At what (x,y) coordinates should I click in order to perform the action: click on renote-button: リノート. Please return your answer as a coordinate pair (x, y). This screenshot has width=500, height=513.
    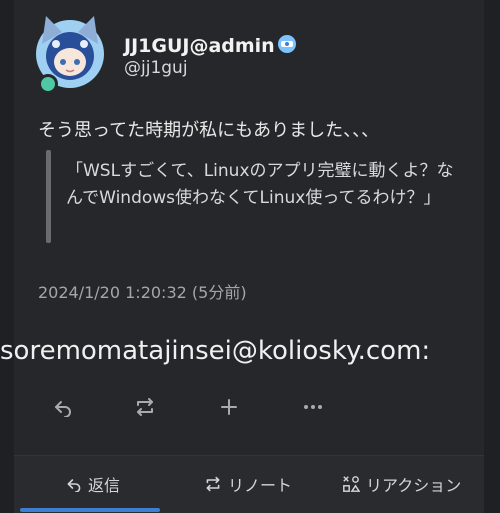
    Looking at the image, I should click on (248, 484).